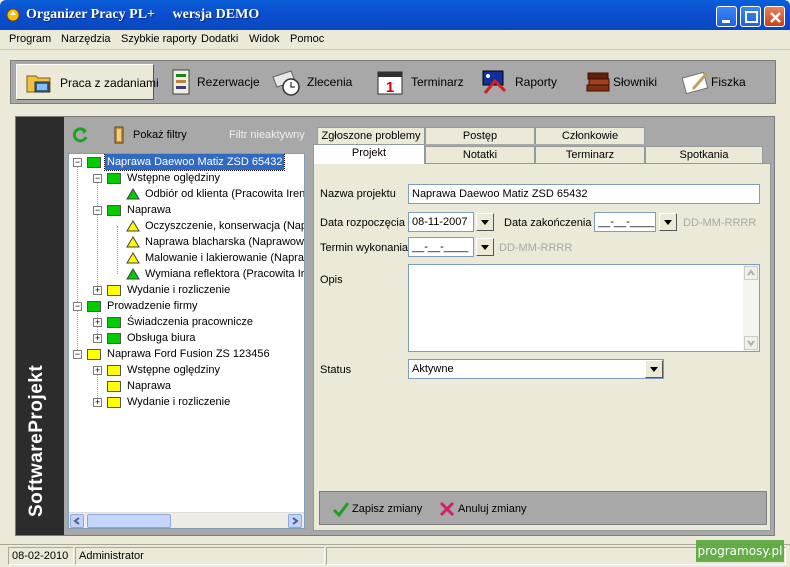  I want to click on description-scrollbar, so click(751, 308).